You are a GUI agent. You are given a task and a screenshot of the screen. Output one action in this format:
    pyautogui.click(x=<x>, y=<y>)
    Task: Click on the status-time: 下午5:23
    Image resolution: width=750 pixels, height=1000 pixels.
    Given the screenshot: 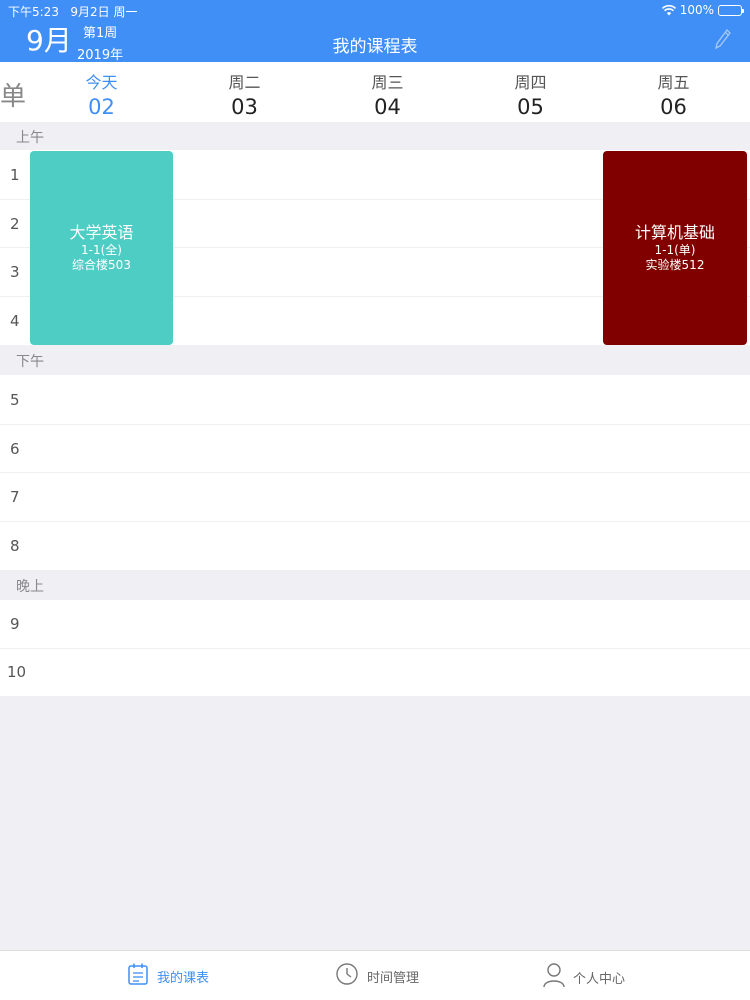 What is the action you would take?
    pyautogui.click(x=33, y=12)
    